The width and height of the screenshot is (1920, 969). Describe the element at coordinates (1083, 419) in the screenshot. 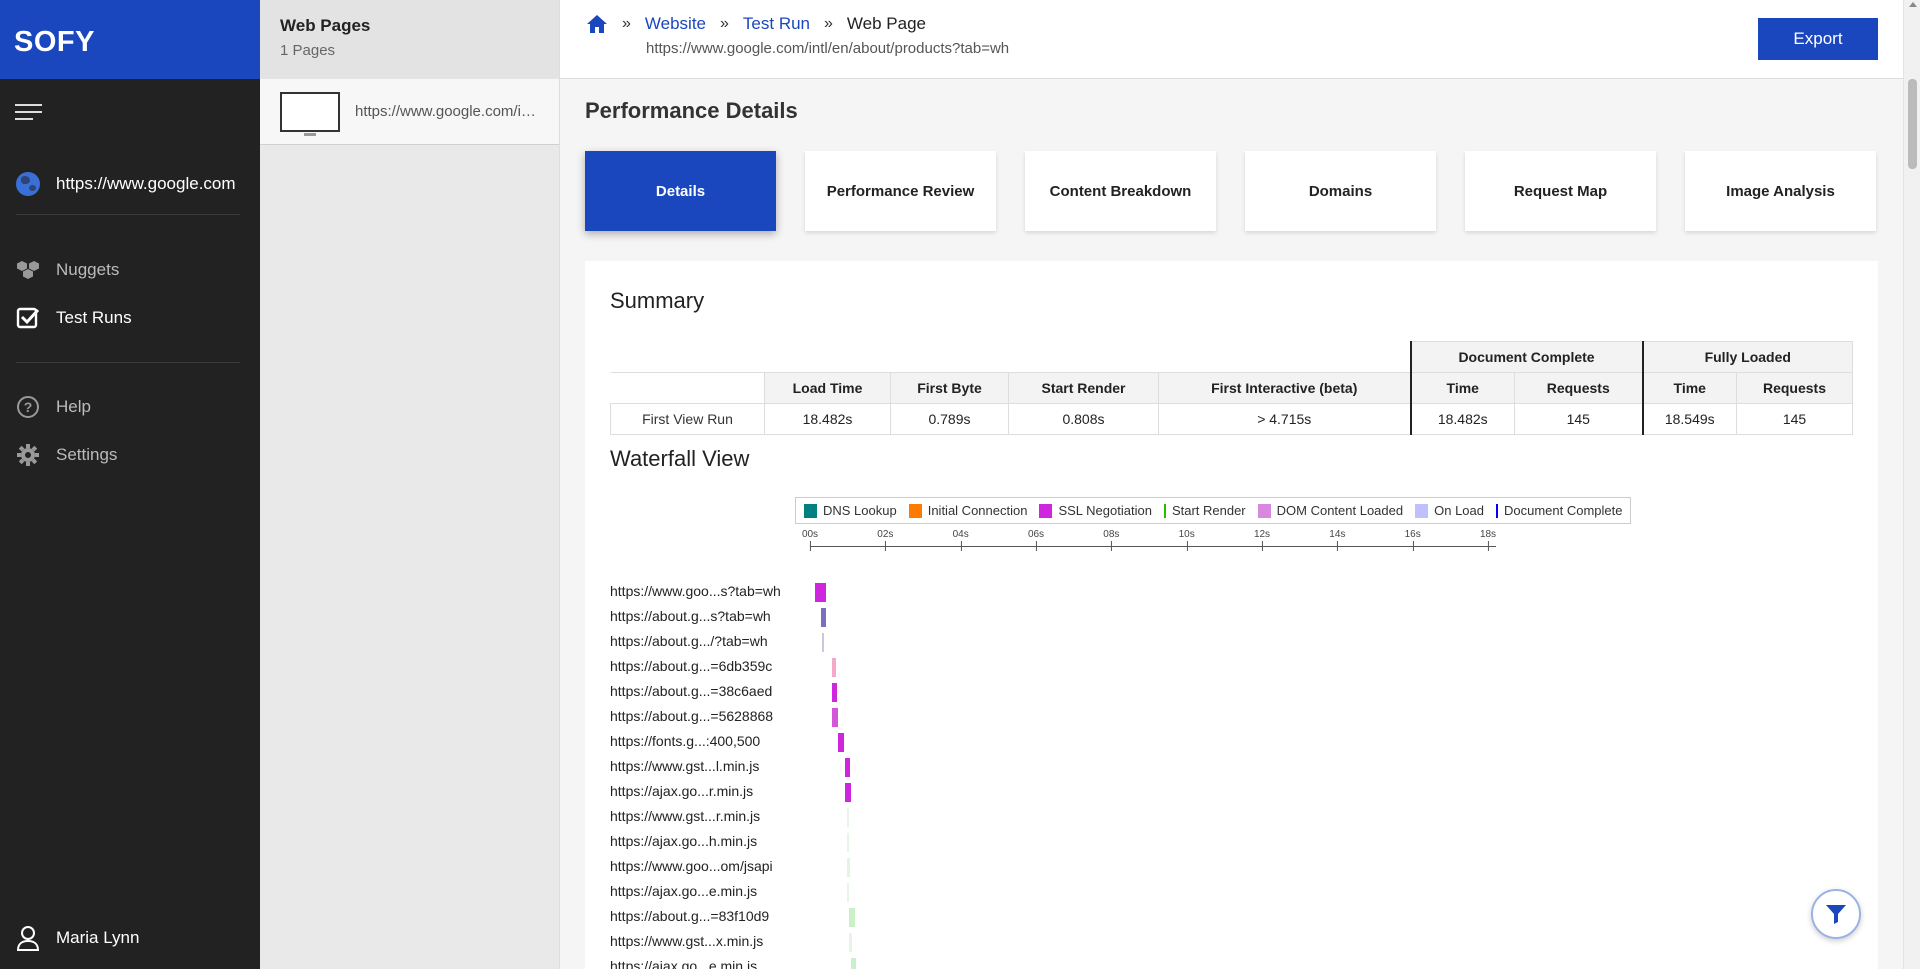

I see `cell-start-render: 0.808s` at that location.